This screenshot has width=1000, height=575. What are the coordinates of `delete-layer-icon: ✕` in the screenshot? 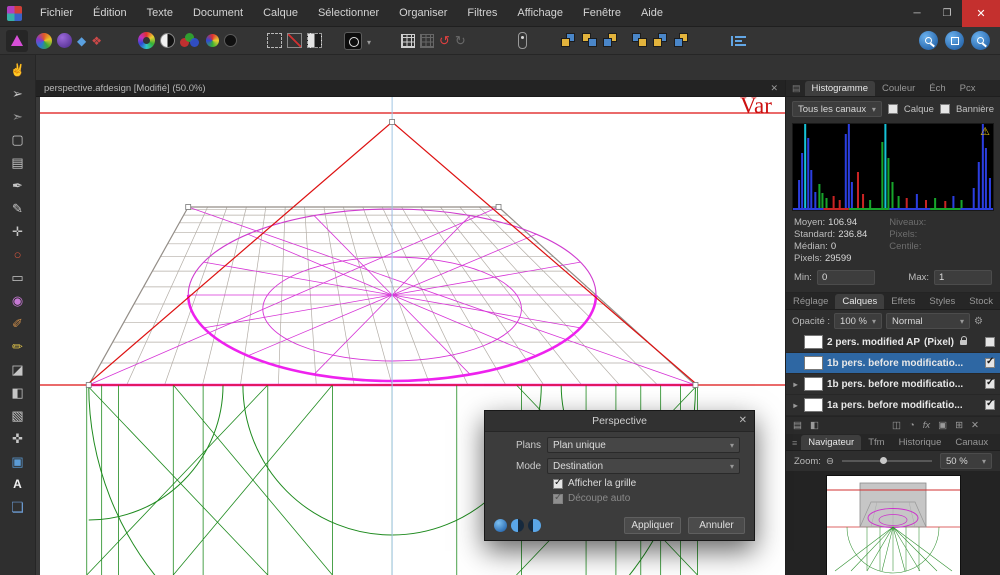 It's located at (975, 425).